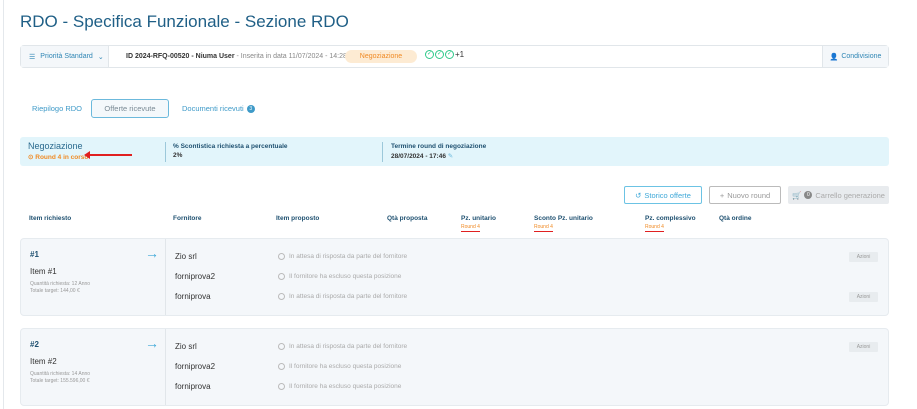  What do you see at coordinates (479, 218) in the screenshot?
I see `col-pz-unitario: Pz. unitario` at bounding box center [479, 218].